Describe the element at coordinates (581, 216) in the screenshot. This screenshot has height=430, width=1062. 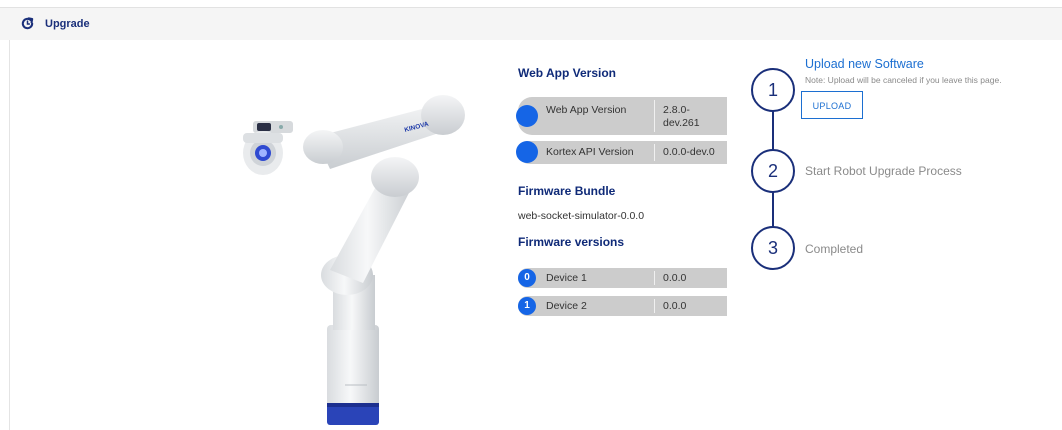
I see `firmware-bundle-value: web-socket-simulator-0.0.0` at that location.